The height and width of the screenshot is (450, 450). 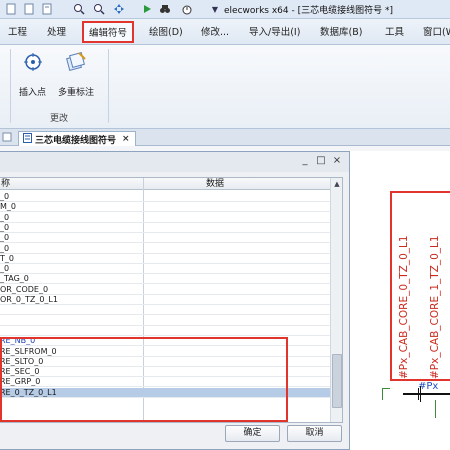 I want to click on ribbon-divider, so click(x=10, y=86).